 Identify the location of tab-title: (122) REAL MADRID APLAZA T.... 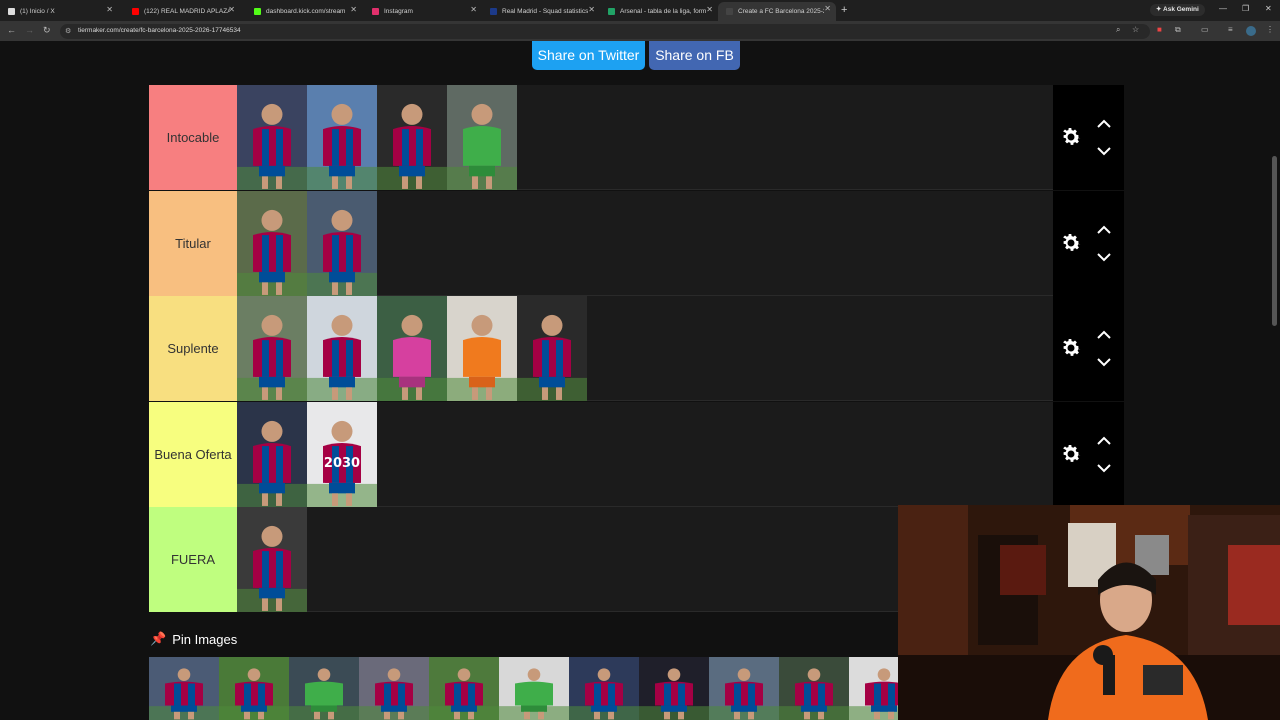
(187, 11).